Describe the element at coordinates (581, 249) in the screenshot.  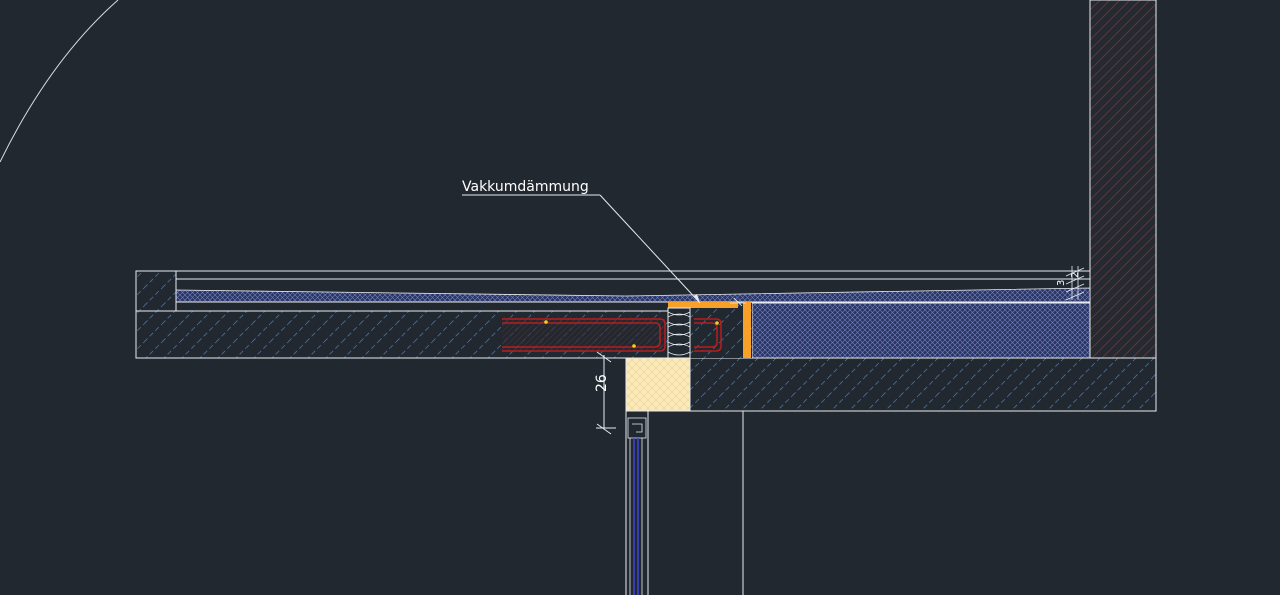
I see `annotation-leader` at that location.